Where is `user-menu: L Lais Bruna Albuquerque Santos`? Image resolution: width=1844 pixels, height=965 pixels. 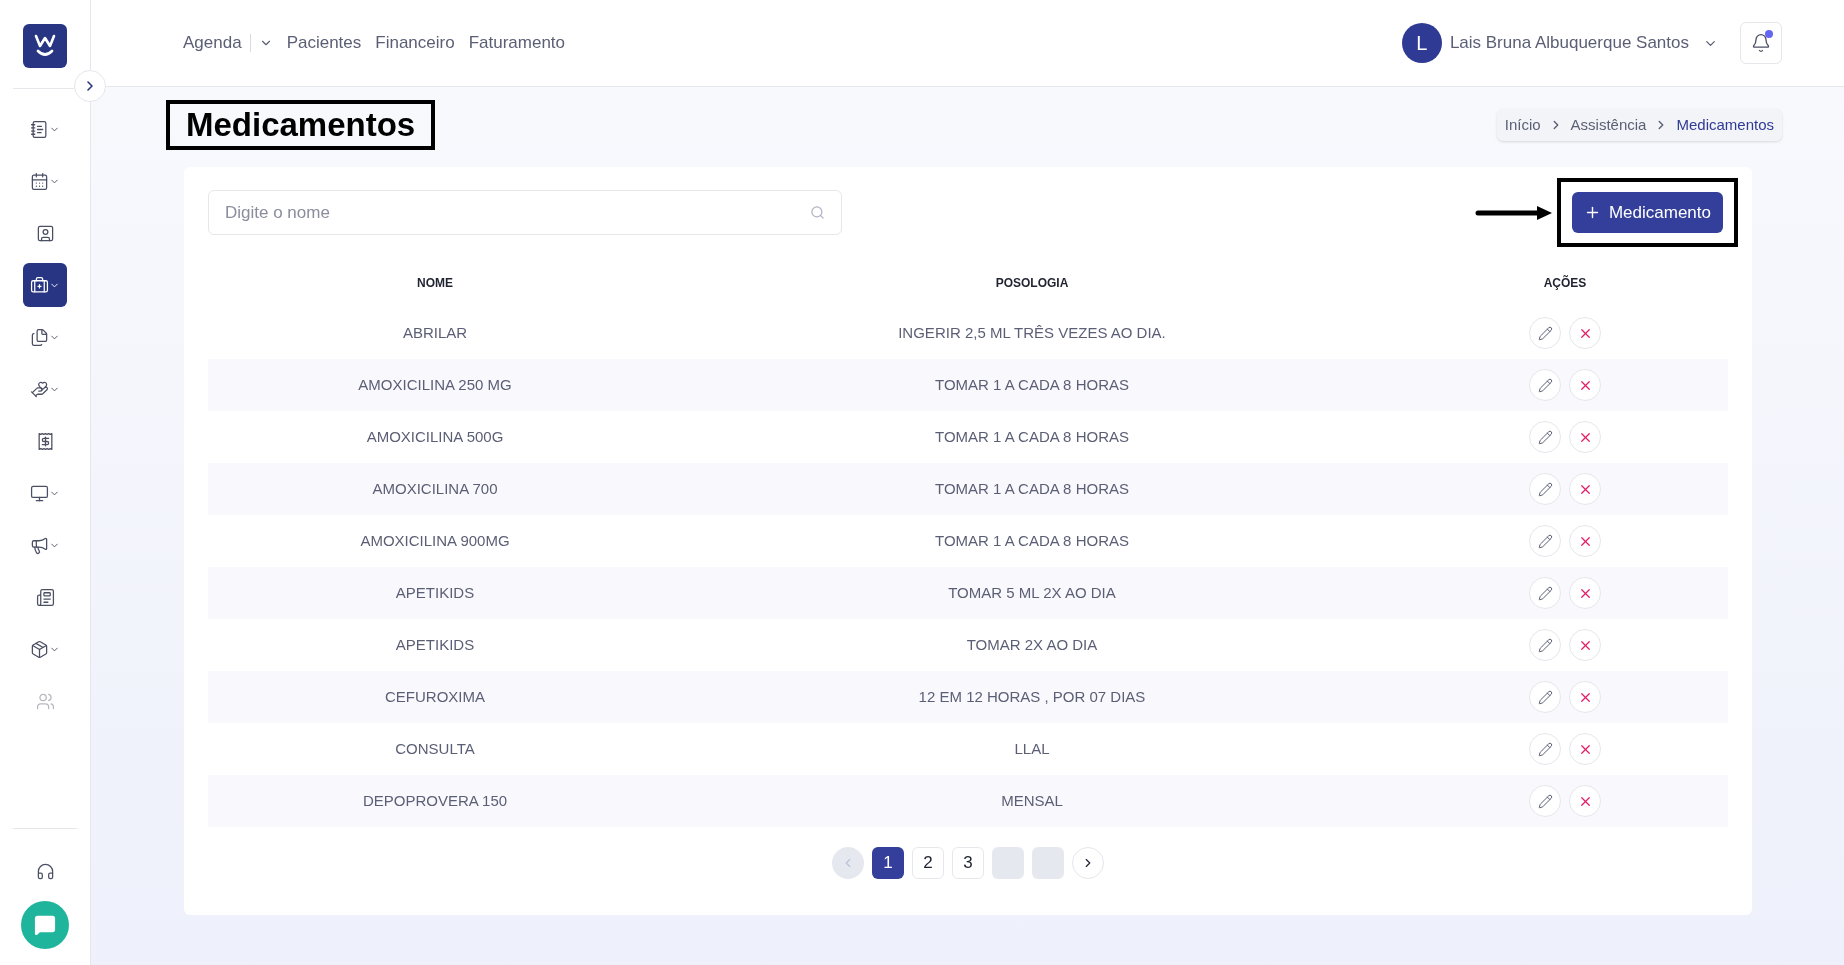
user-menu: L Lais Bruna Albuquerque Santos is located at coordinates (1559, 43).